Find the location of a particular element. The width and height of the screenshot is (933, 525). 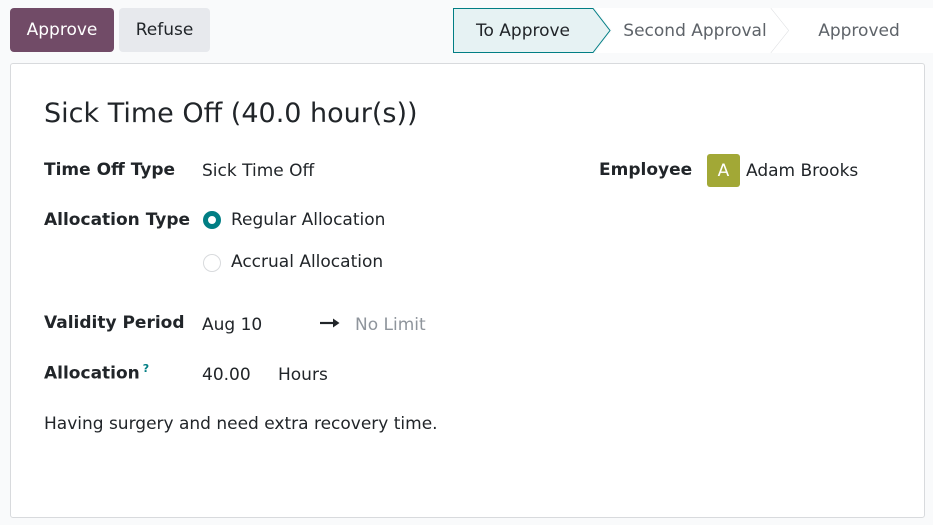

stage-second-approval: Second Approval is located at coordinates (693, 30).